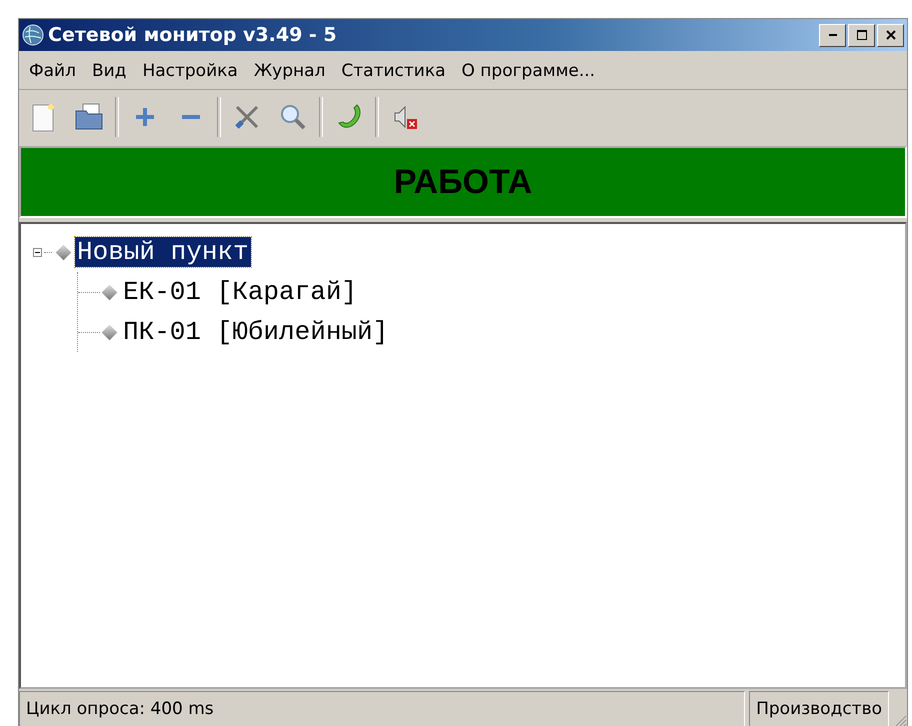 This screenshot has width=912, height=726. Describe the element at coordinates (109, 71) in the screenshot. I see `menu-item: Вид` at that location.